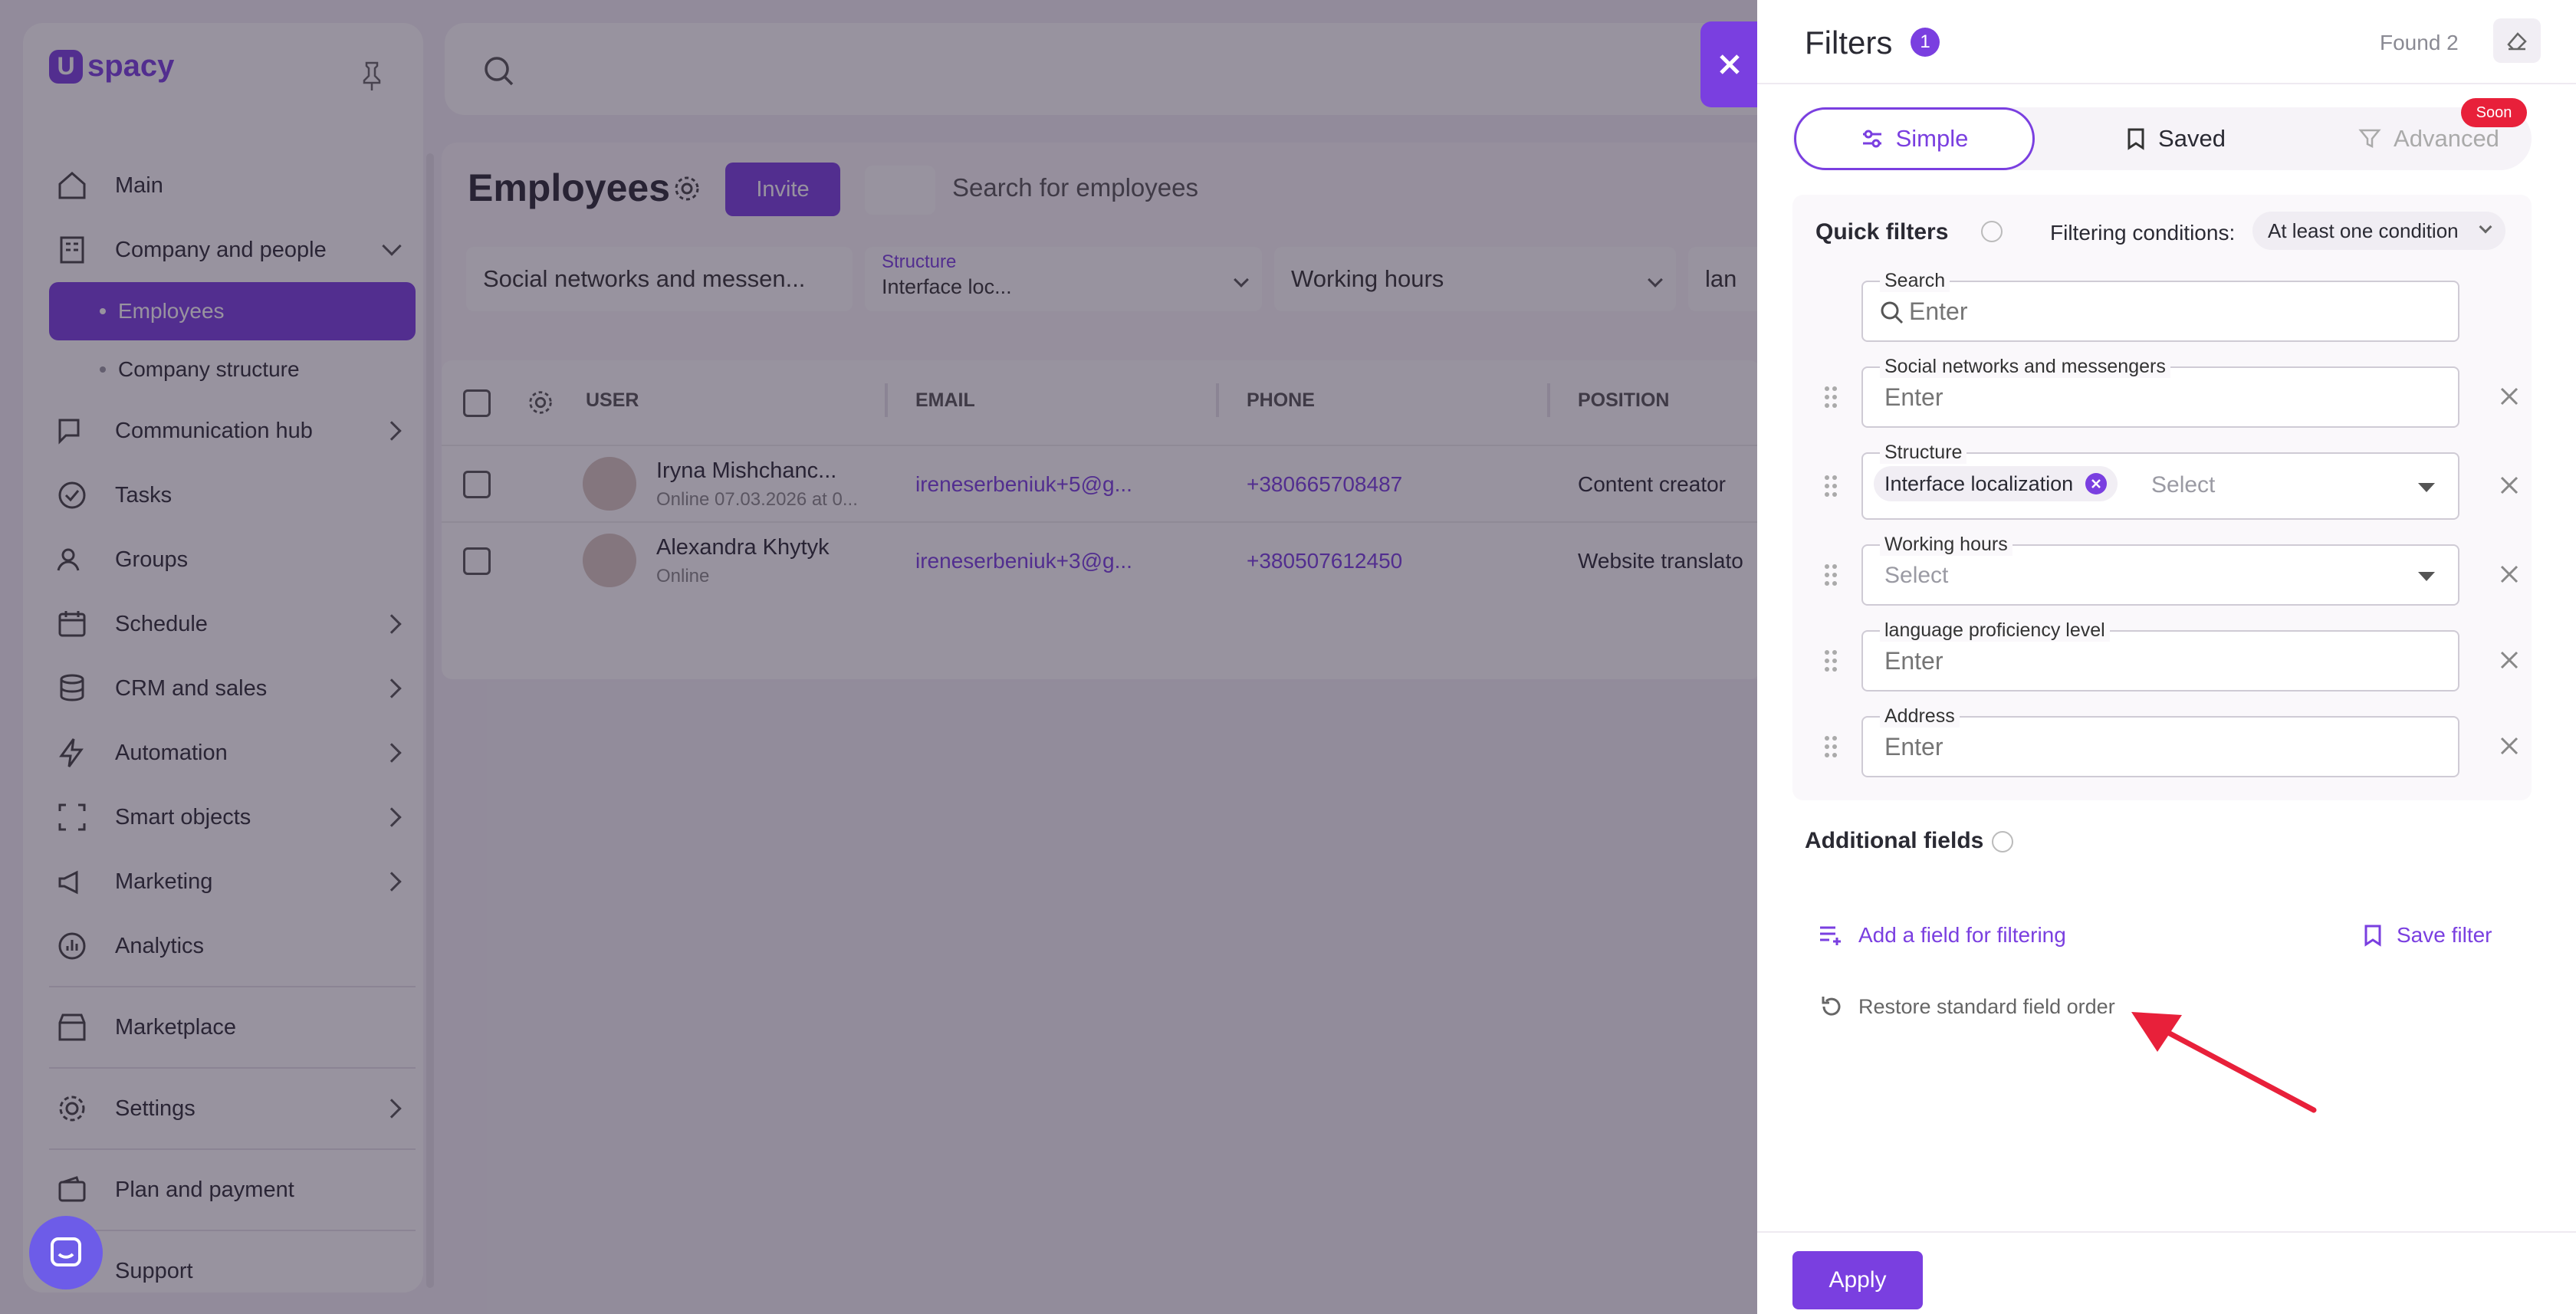  I want to click on restore-icon, so click(1832, 1006).